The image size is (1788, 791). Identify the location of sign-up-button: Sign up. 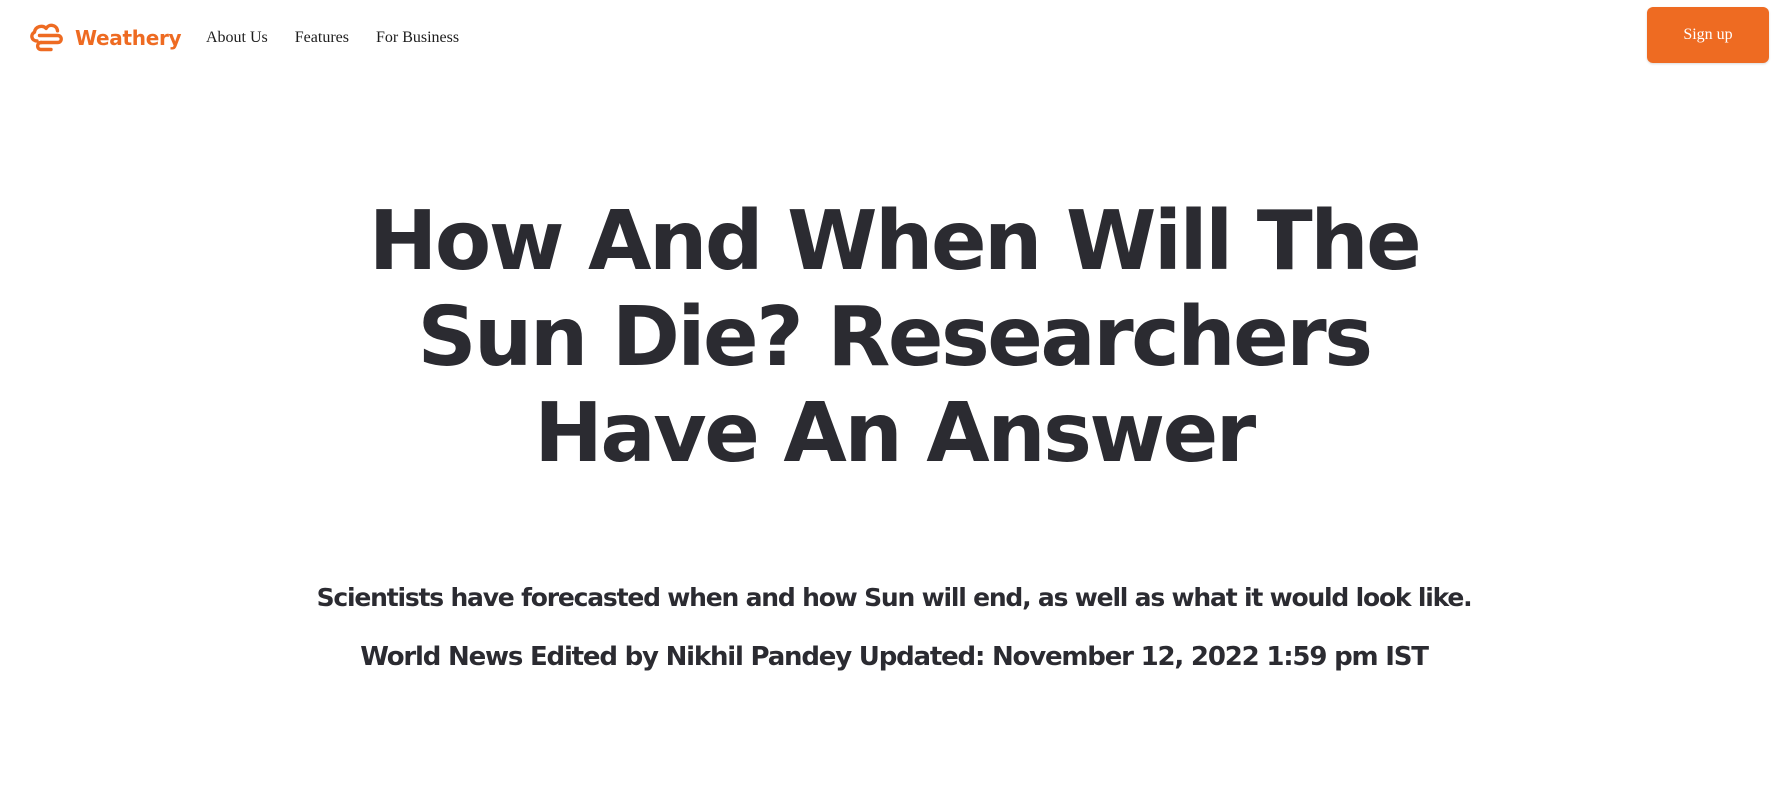
(1708, 35).